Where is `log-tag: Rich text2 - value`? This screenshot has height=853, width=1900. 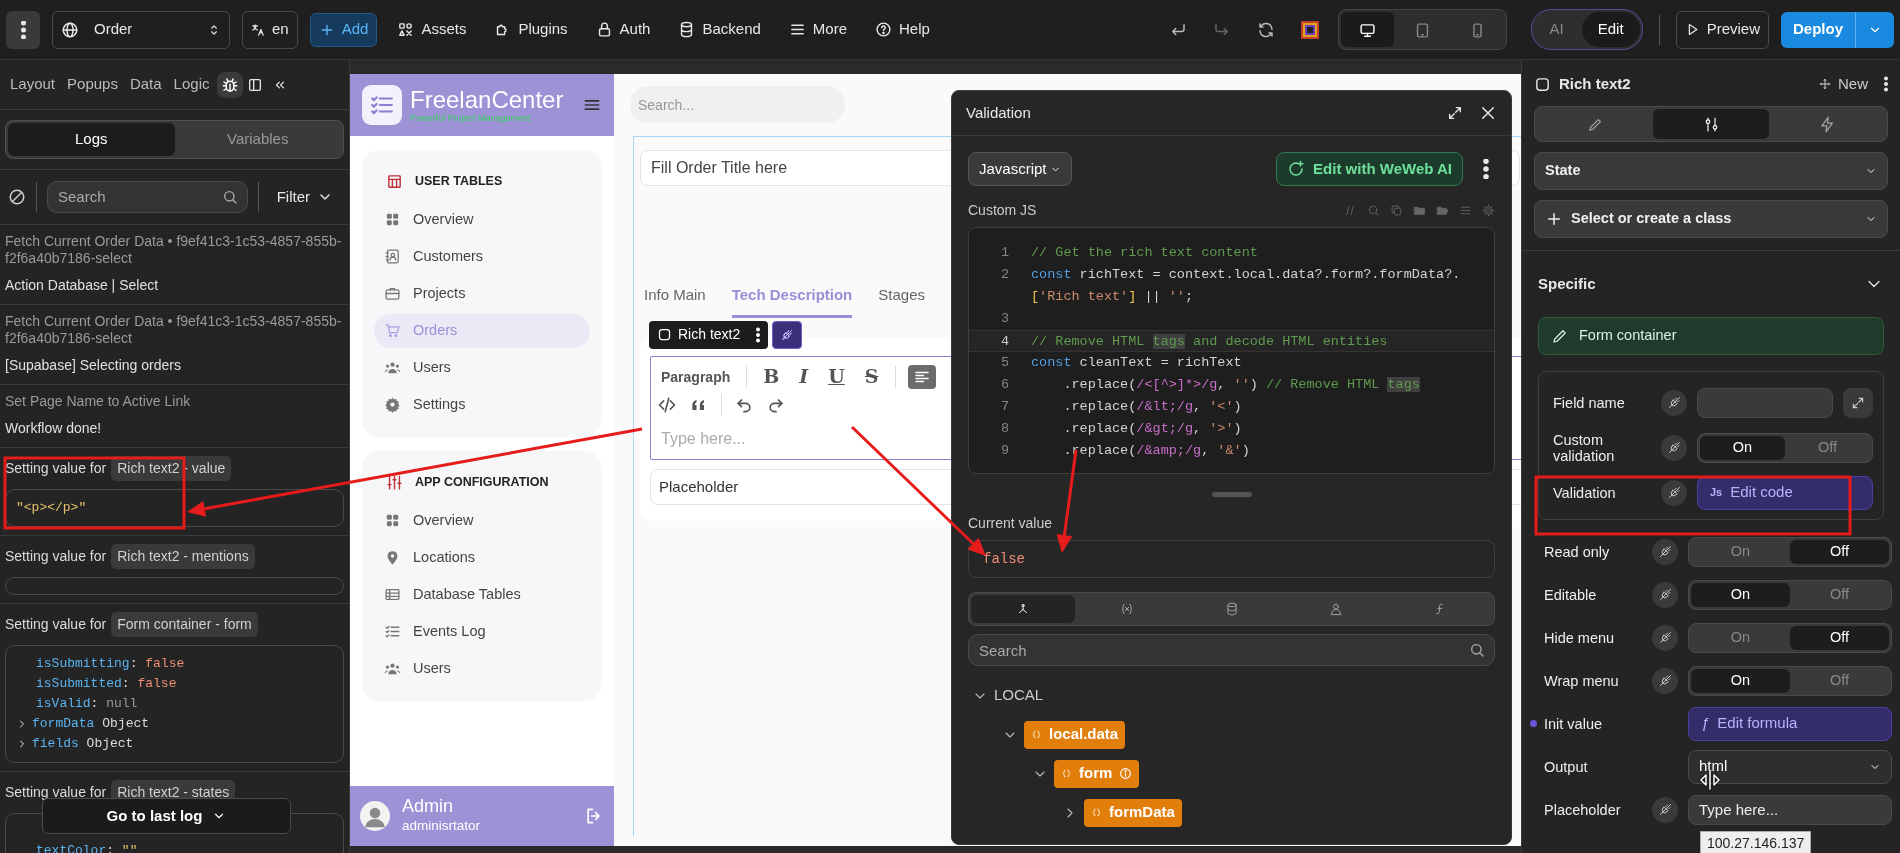
log-tag: Rich text2 - value is located at coordinates (171, 468).